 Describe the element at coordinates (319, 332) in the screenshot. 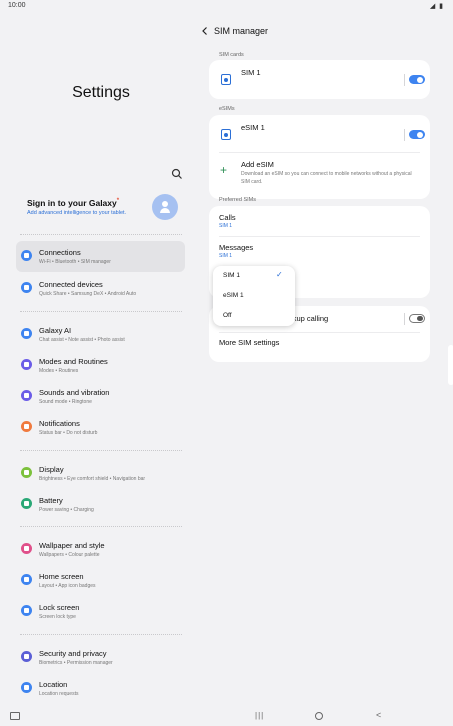

I see `row-divider` at that location.